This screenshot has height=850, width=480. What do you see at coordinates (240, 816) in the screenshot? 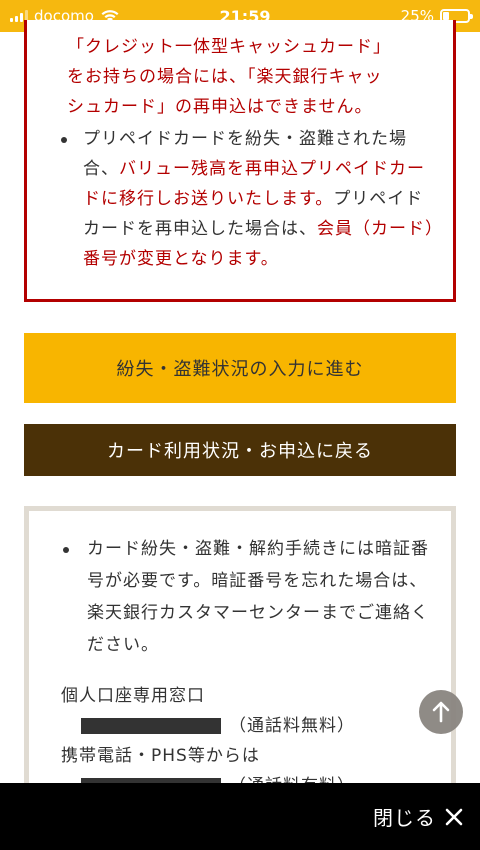
I see `close-bar: 閉じる` at bounding box center [240, 816].